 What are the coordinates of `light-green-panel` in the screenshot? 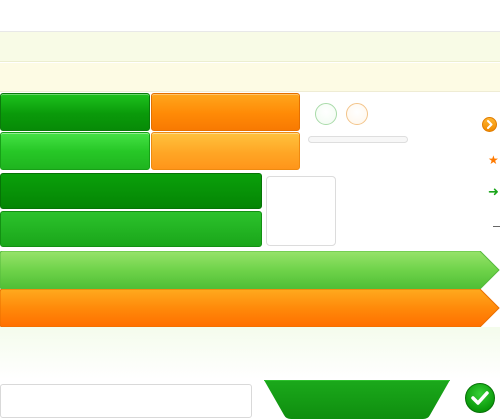 It's located at (250, 353).